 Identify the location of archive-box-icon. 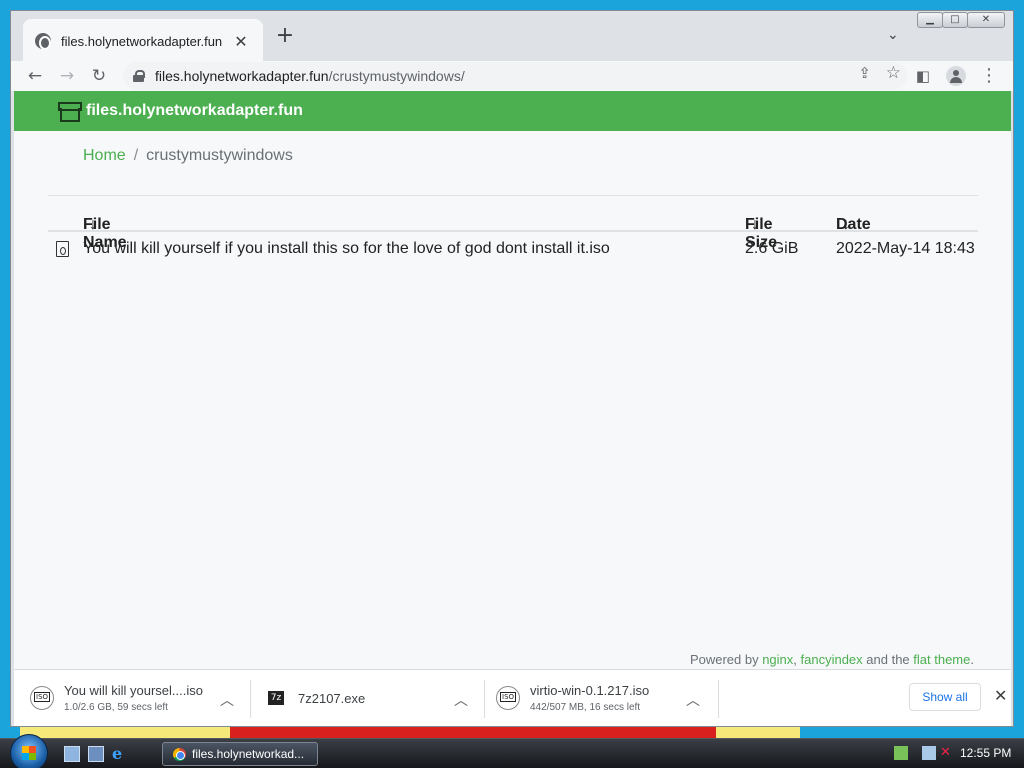
(70, 112).